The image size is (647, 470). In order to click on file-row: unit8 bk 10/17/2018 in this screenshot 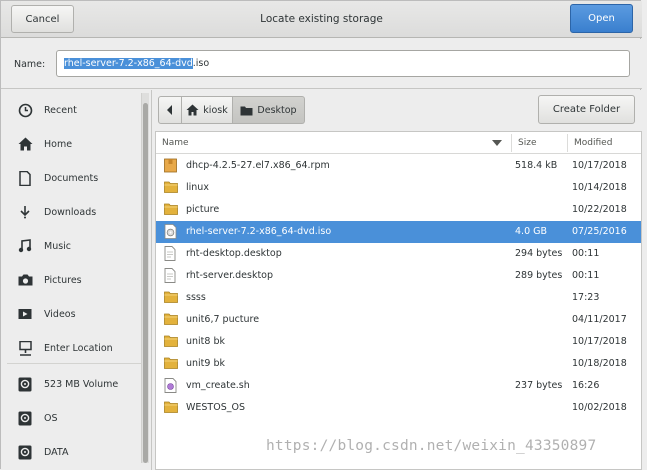, I will do `click(398, 342)`.